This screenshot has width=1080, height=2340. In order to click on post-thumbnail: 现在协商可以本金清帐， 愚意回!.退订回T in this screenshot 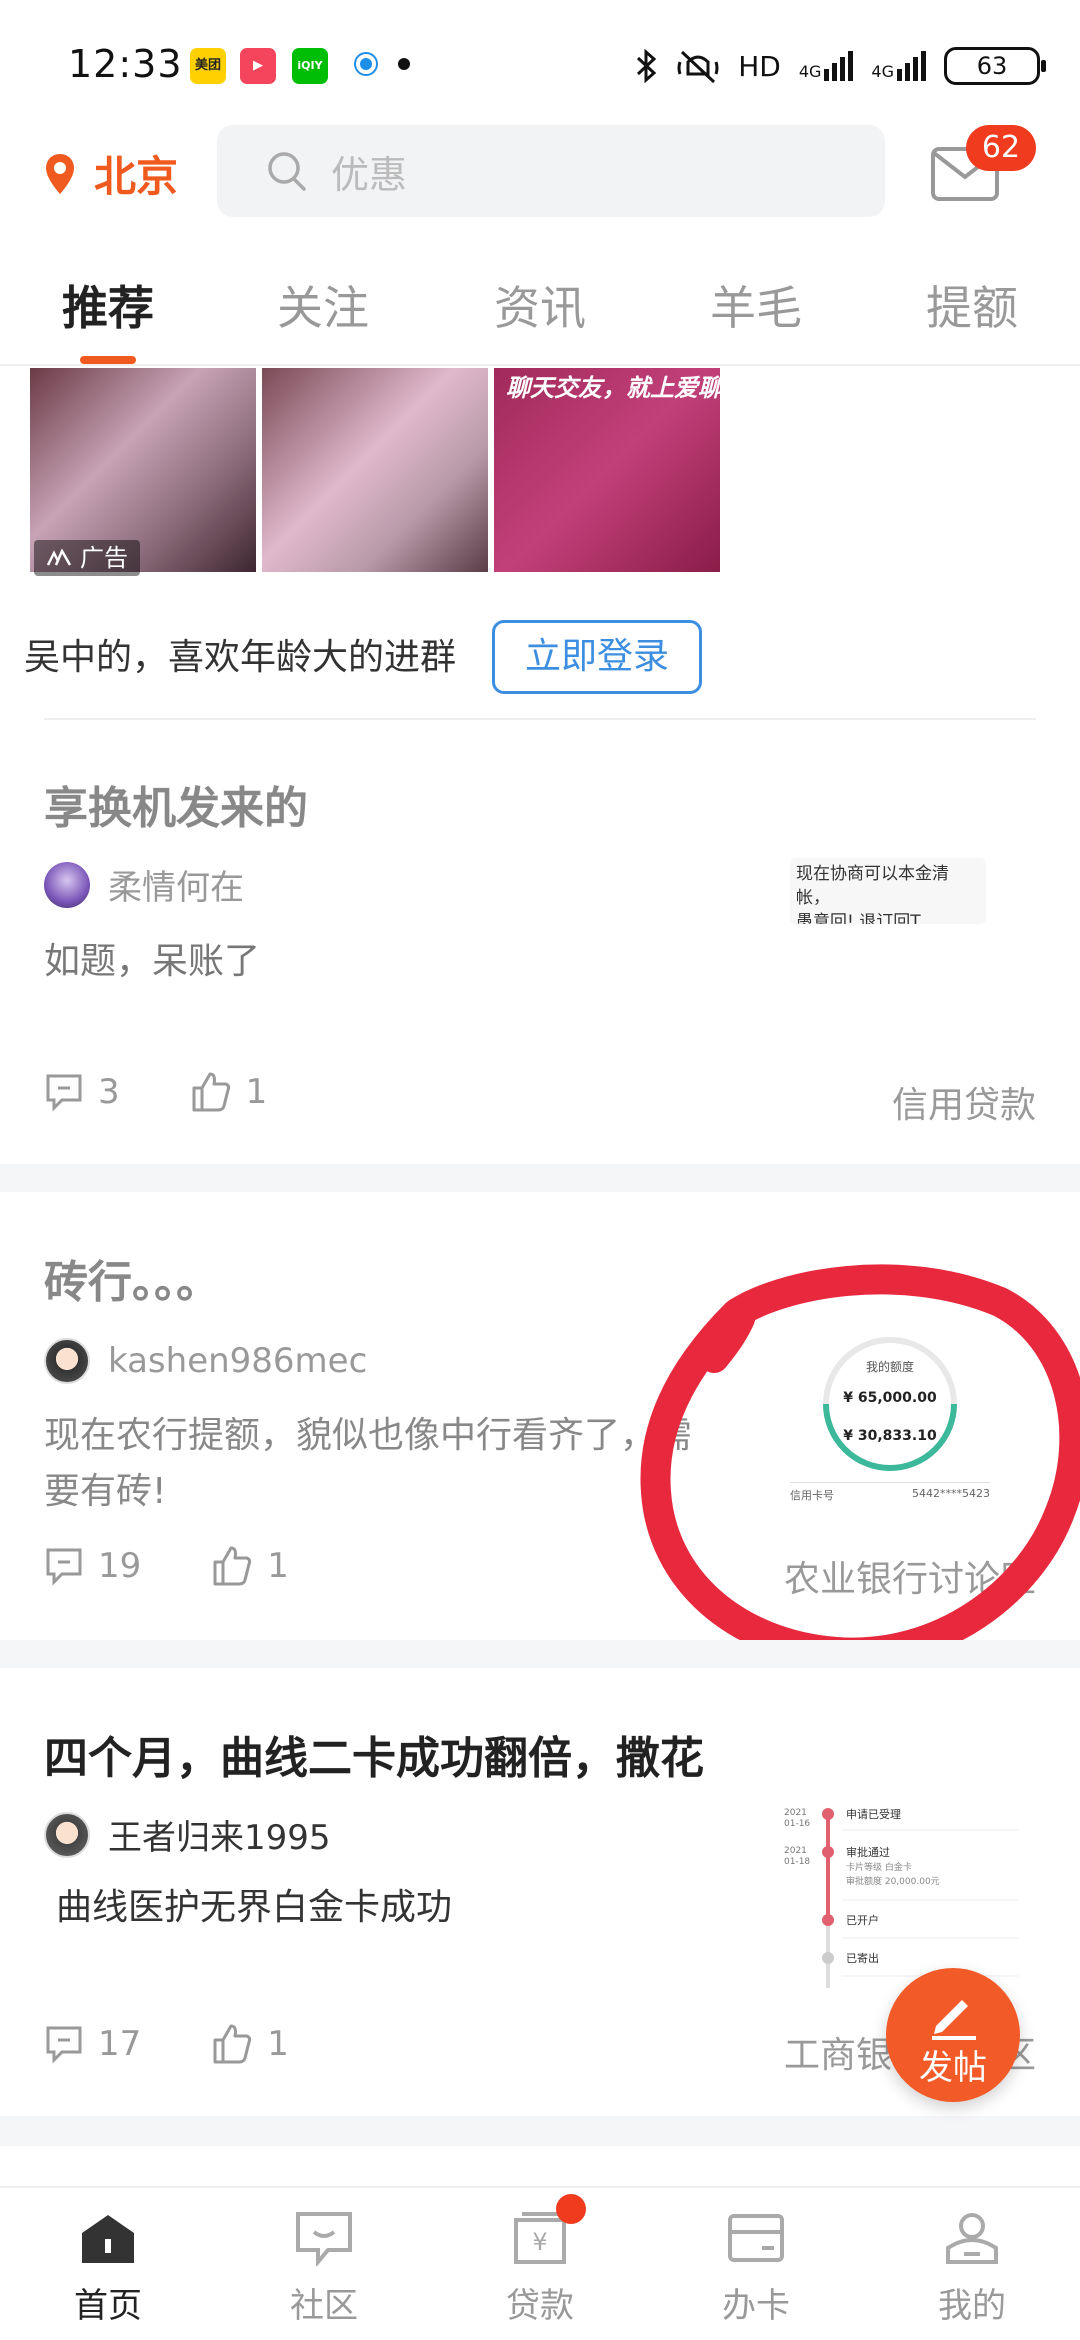, I will do `click(888, 891)`.